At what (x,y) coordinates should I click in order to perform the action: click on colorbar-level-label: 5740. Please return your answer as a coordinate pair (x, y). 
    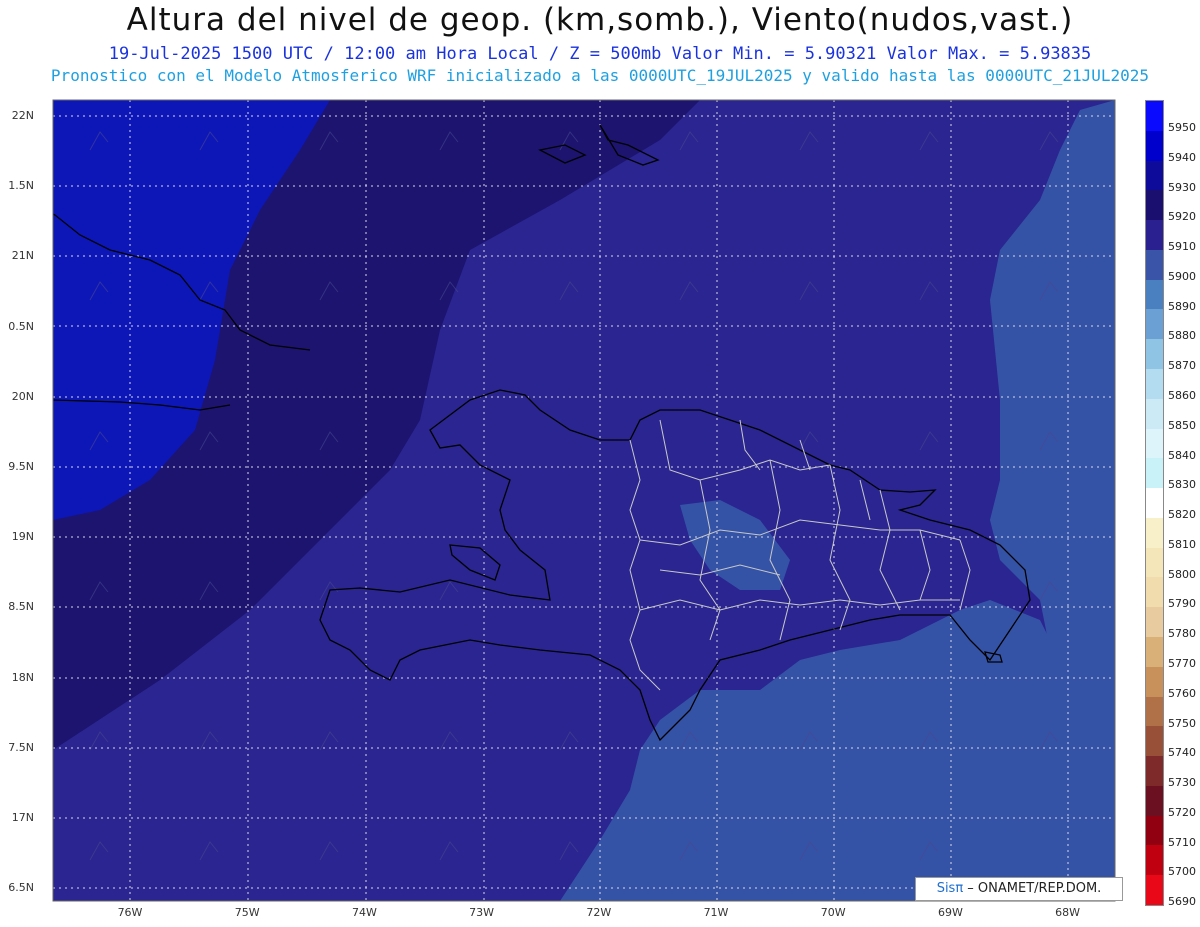
    Looking at the image, I should click on (1182, 753).